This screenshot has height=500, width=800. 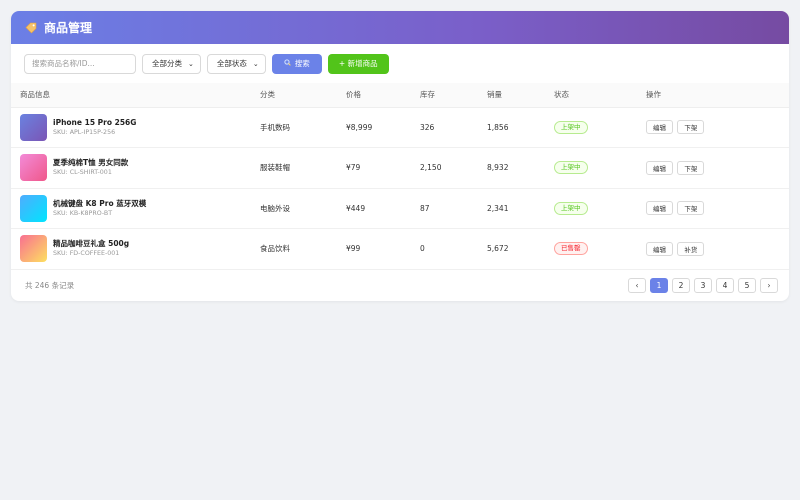 I want to click on product-sales: 1,856, so click(x=498, y=127).